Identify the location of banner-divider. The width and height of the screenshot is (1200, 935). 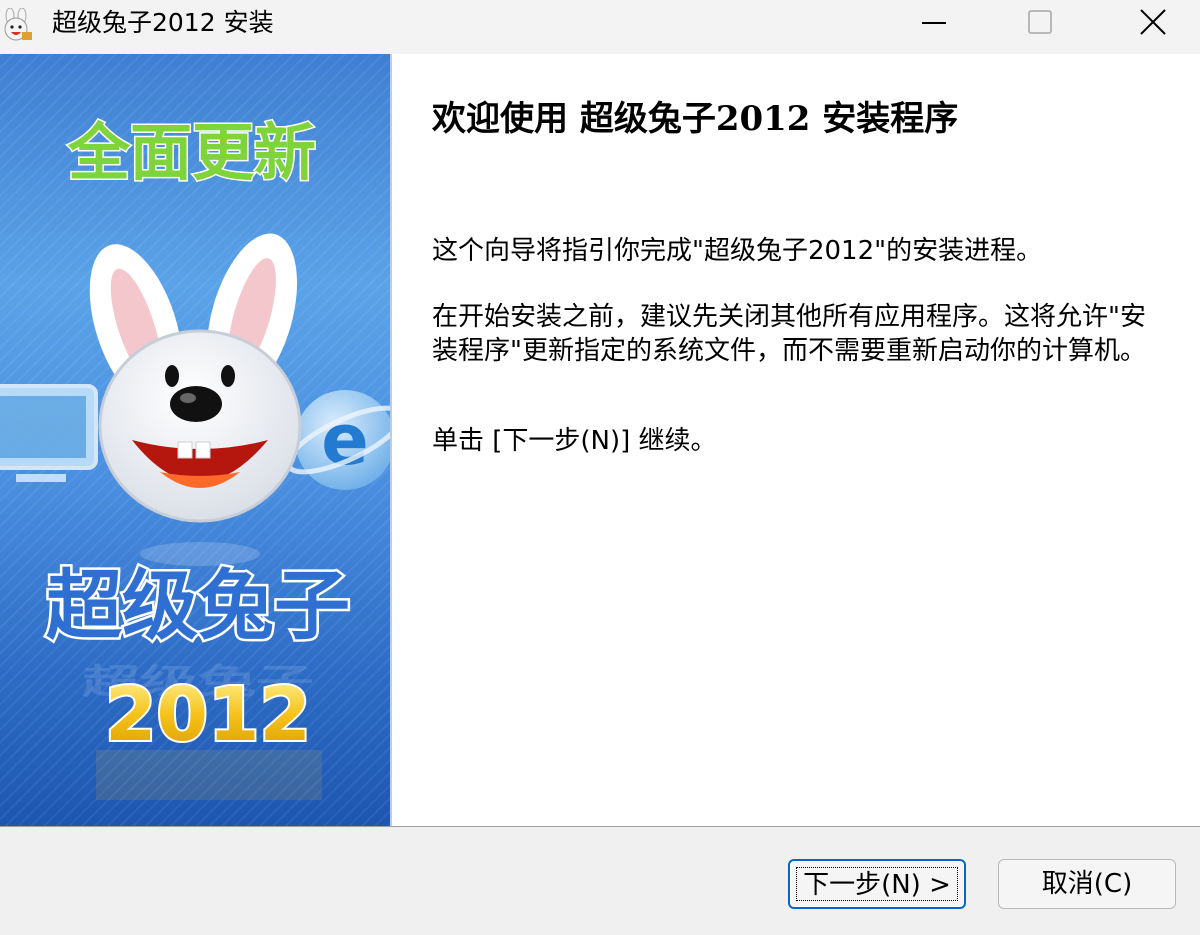
(391, 440).